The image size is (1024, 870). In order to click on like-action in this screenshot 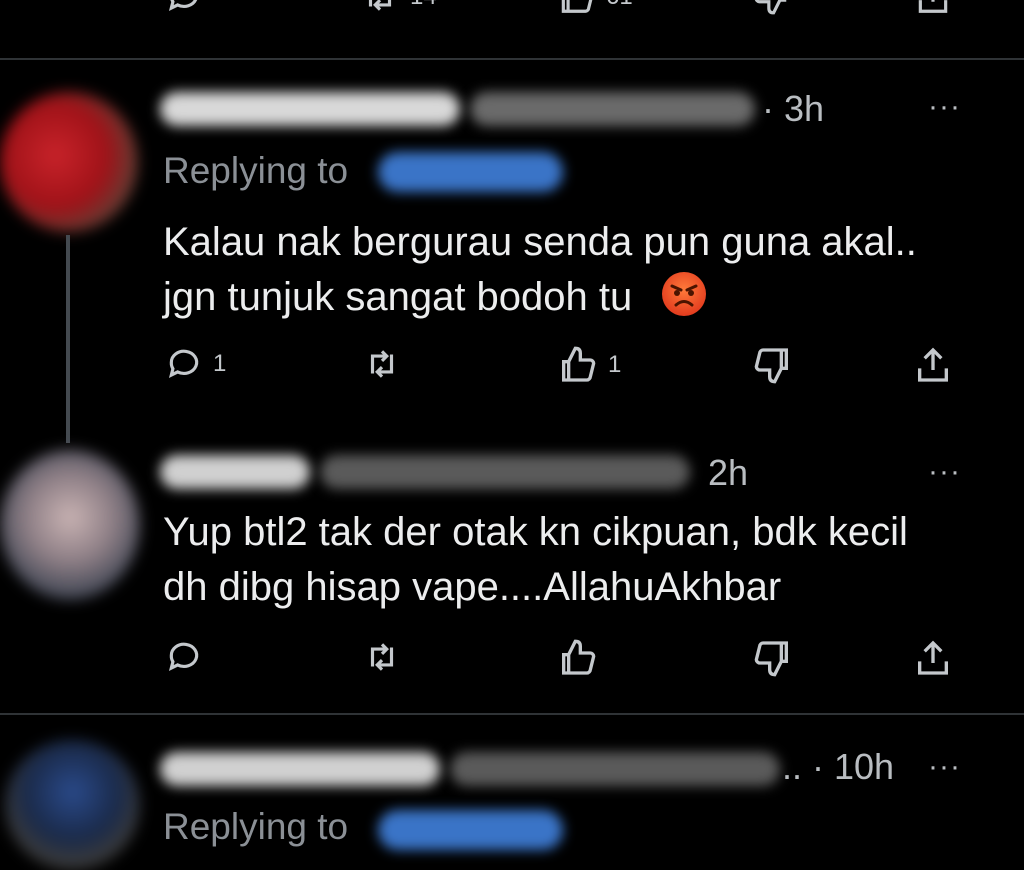, I will do `click(577, 658)`.